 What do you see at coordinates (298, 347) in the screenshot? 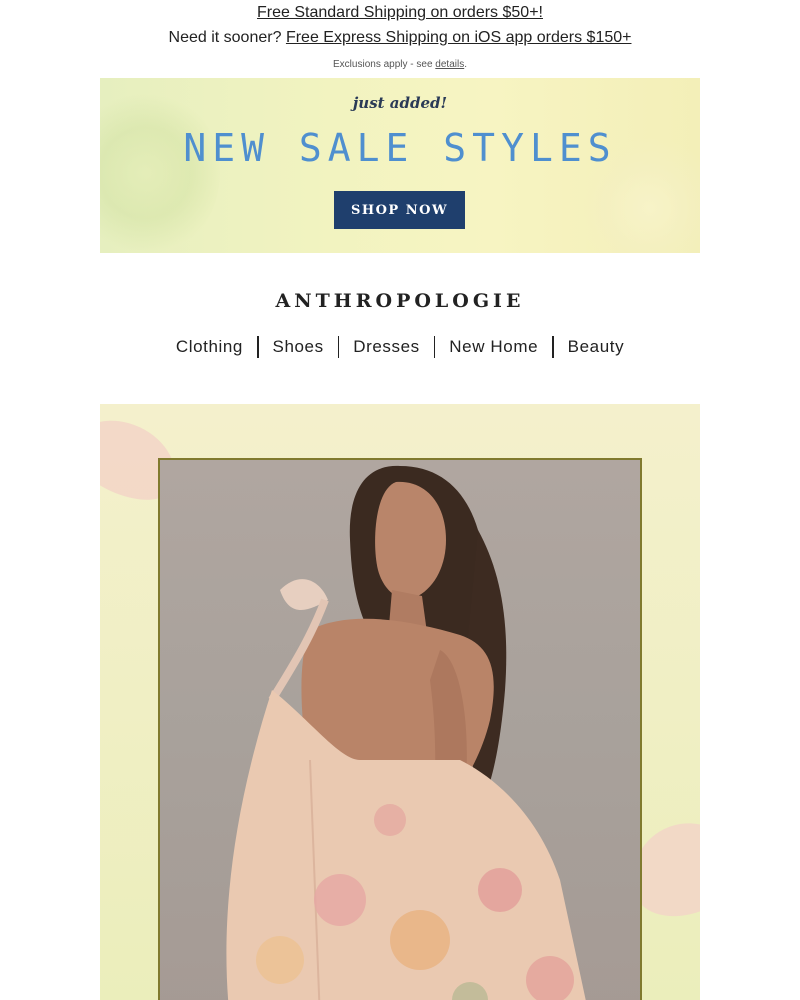
I see `nav-item-shoes: Shoes` at bounding box center [298, 347].